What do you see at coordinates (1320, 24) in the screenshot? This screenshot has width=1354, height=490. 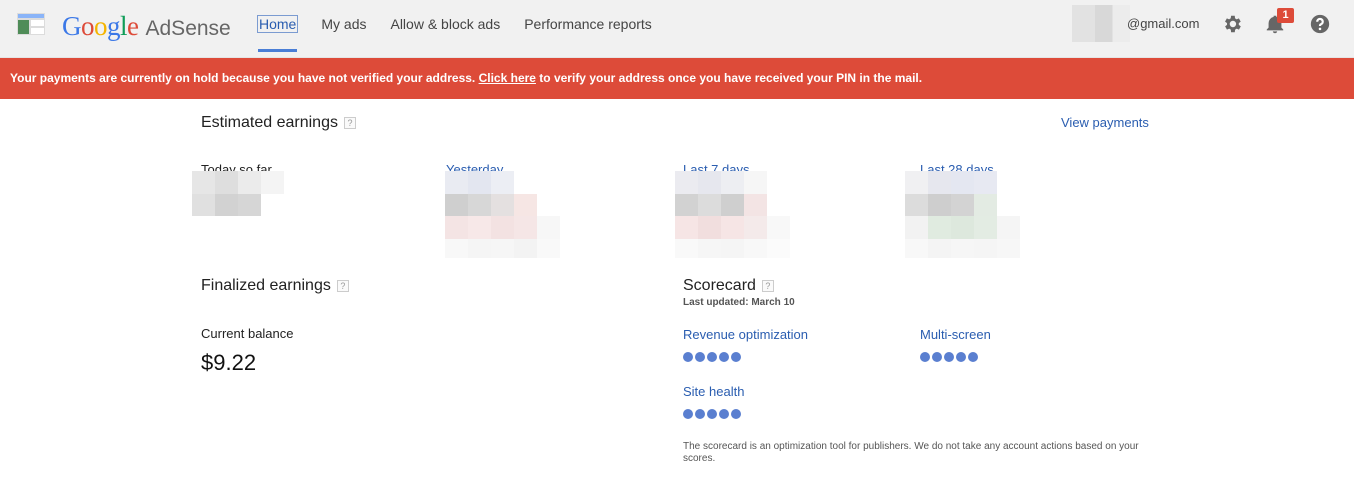 I see `help-icon` at bounding box center [1320, 24].